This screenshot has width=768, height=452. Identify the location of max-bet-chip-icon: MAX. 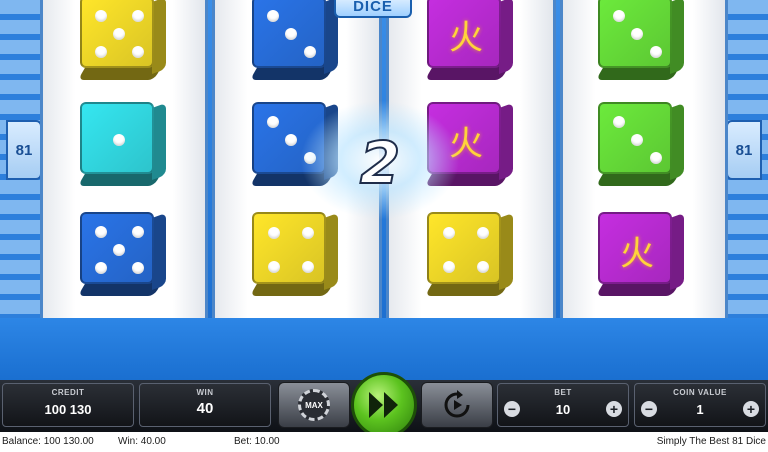
(314, 405).